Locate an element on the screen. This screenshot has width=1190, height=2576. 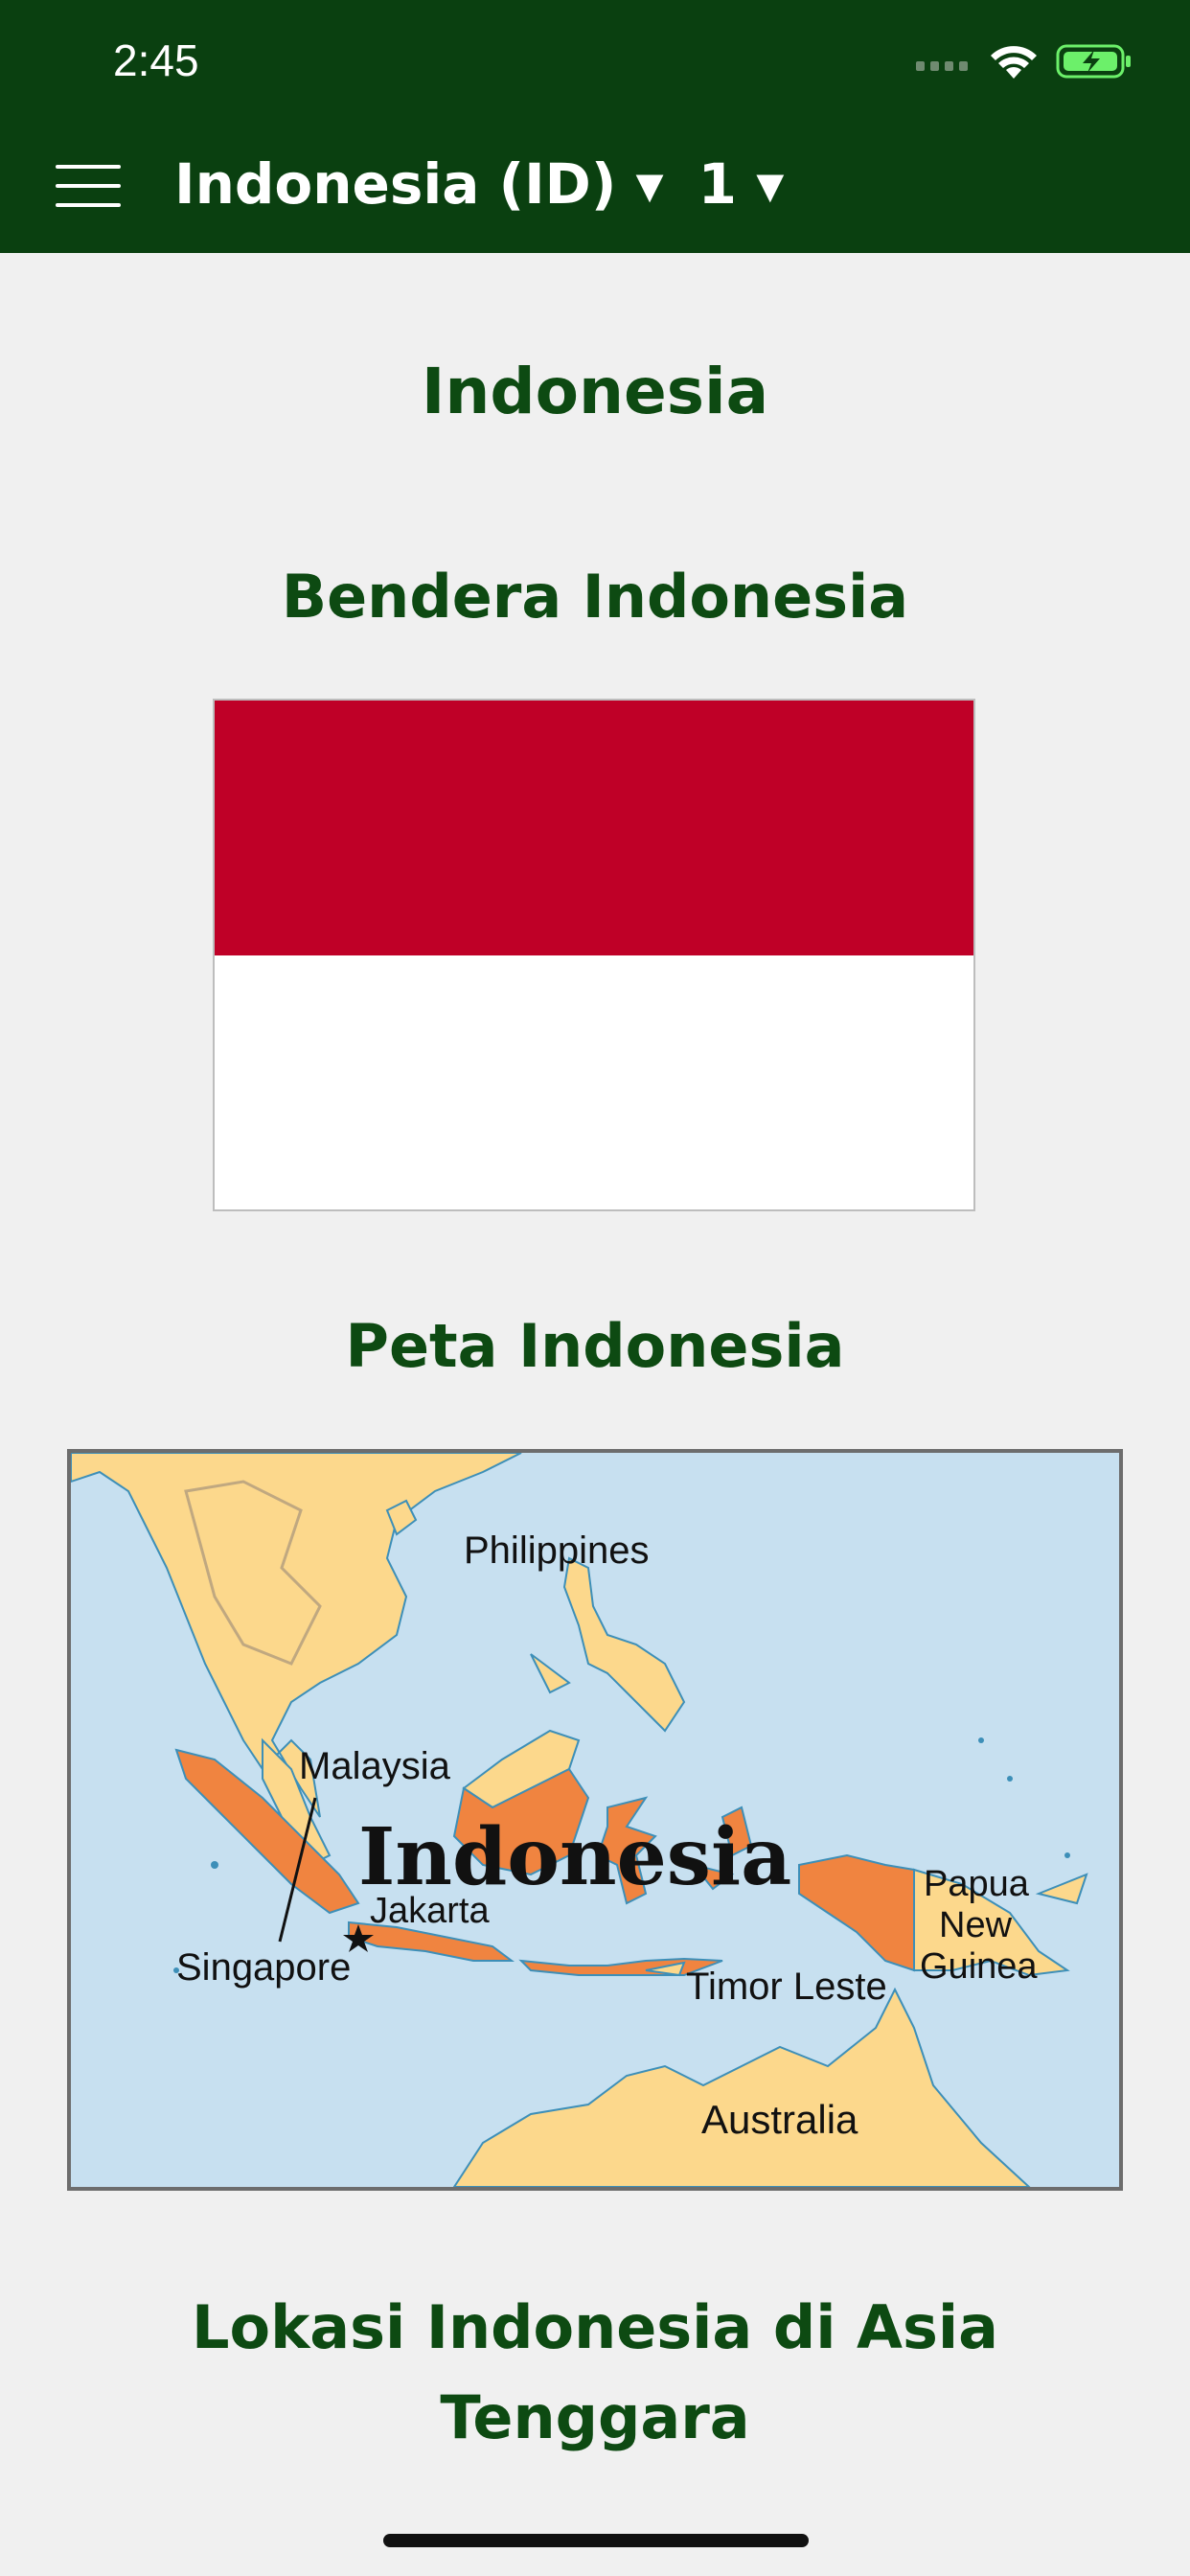
country-selector: Indonesia (ID) ▾ is located at coordinates (419, 184).